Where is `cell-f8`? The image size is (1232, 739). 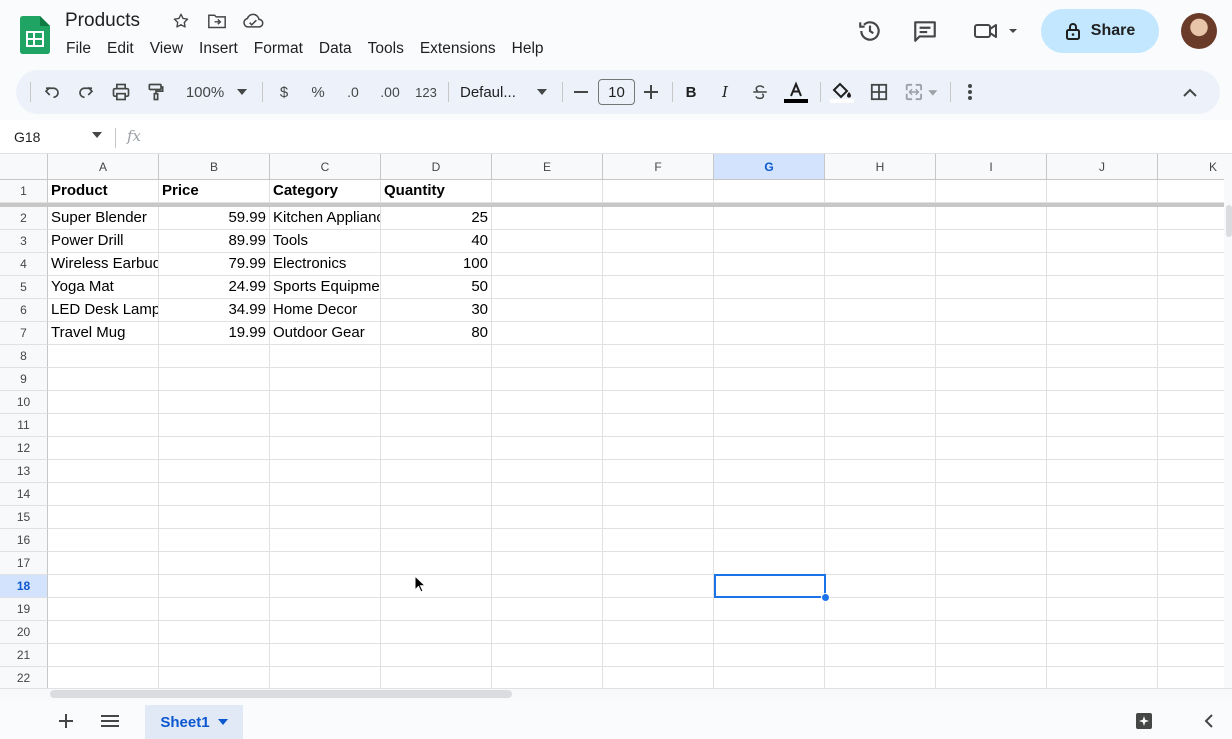
cell-f8 is located at coordinates (658, 356).